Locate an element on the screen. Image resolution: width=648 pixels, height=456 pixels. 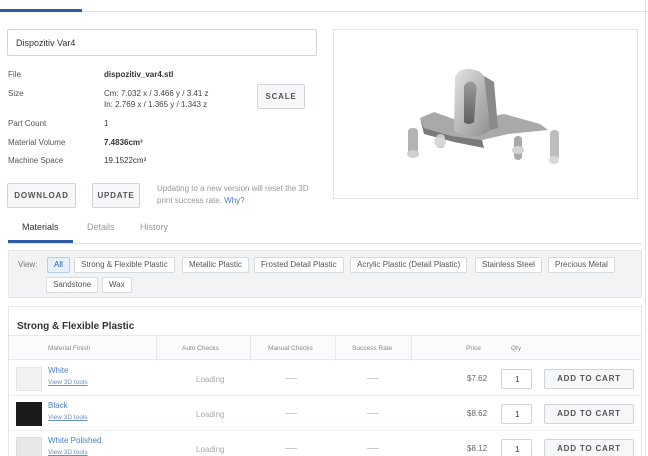
part-count-value: 1 is located at coordinates (106, 123).